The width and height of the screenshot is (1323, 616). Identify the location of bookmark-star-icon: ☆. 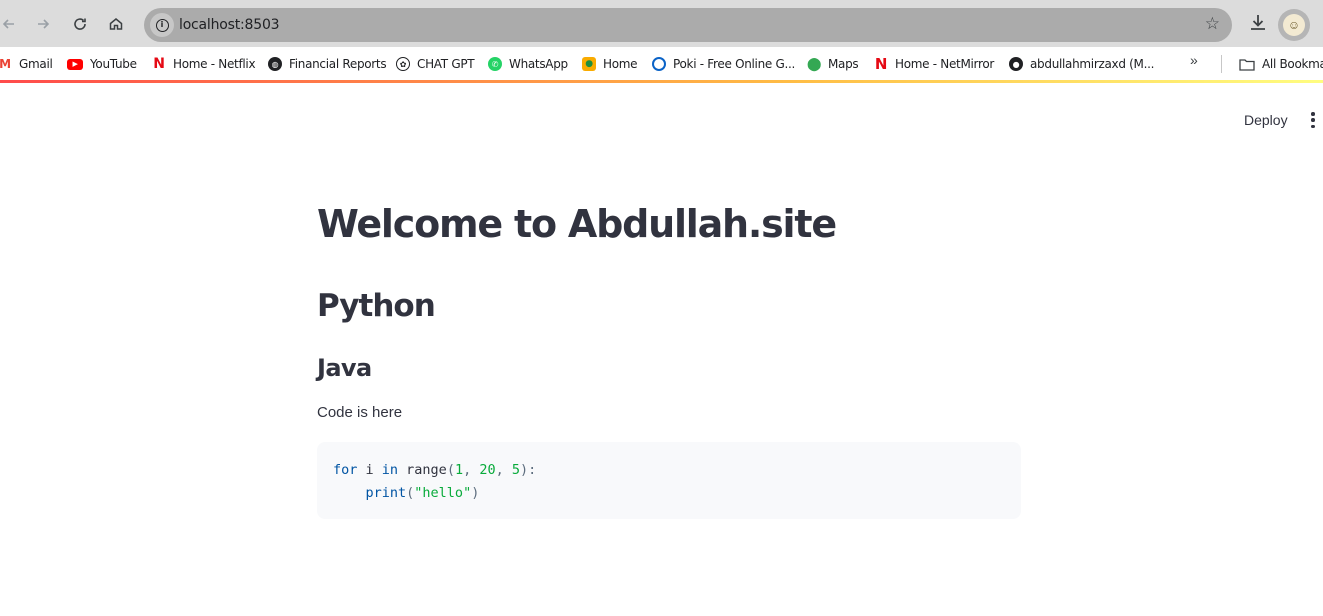
(1212, 24).